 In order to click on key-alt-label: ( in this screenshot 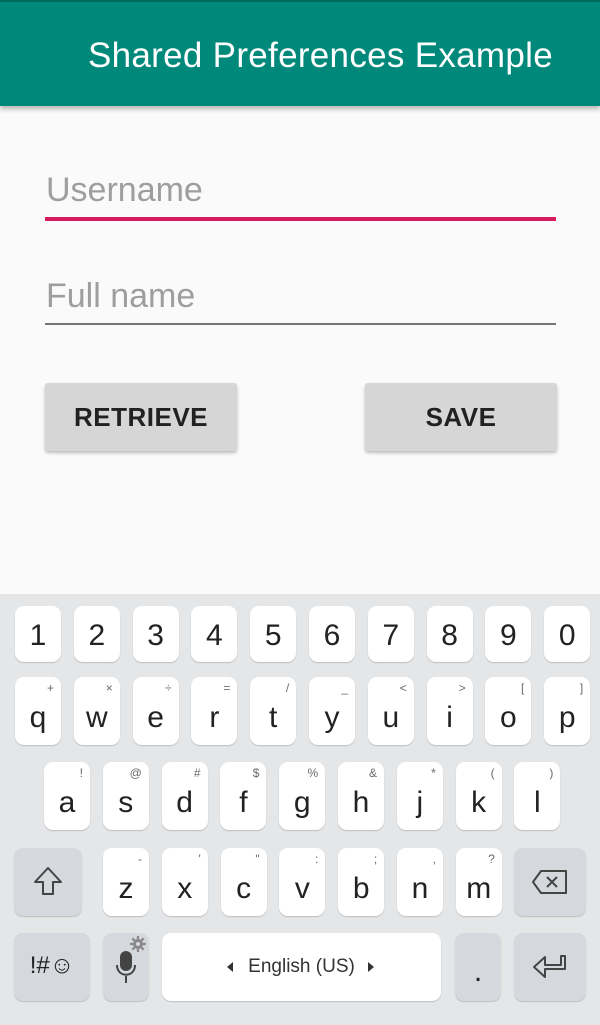, I will do `click(492, 773)`.